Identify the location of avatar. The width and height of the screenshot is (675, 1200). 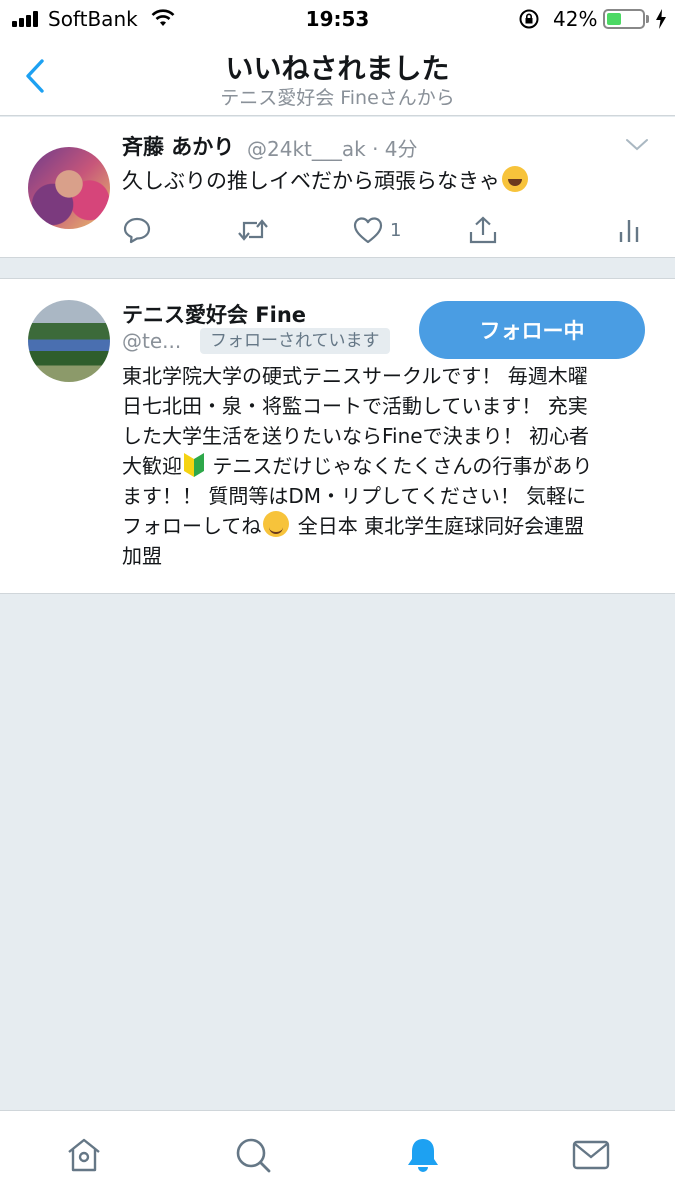
(69, 341).